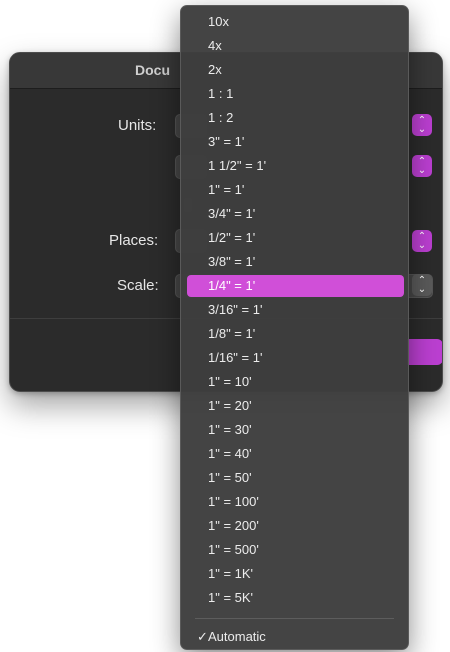 This screenshot has height=652, width=450. What do you see at coordinates (152, 70) in the screenshot?
I see `dialog-title: Docu` at bounding box center [152, 70].